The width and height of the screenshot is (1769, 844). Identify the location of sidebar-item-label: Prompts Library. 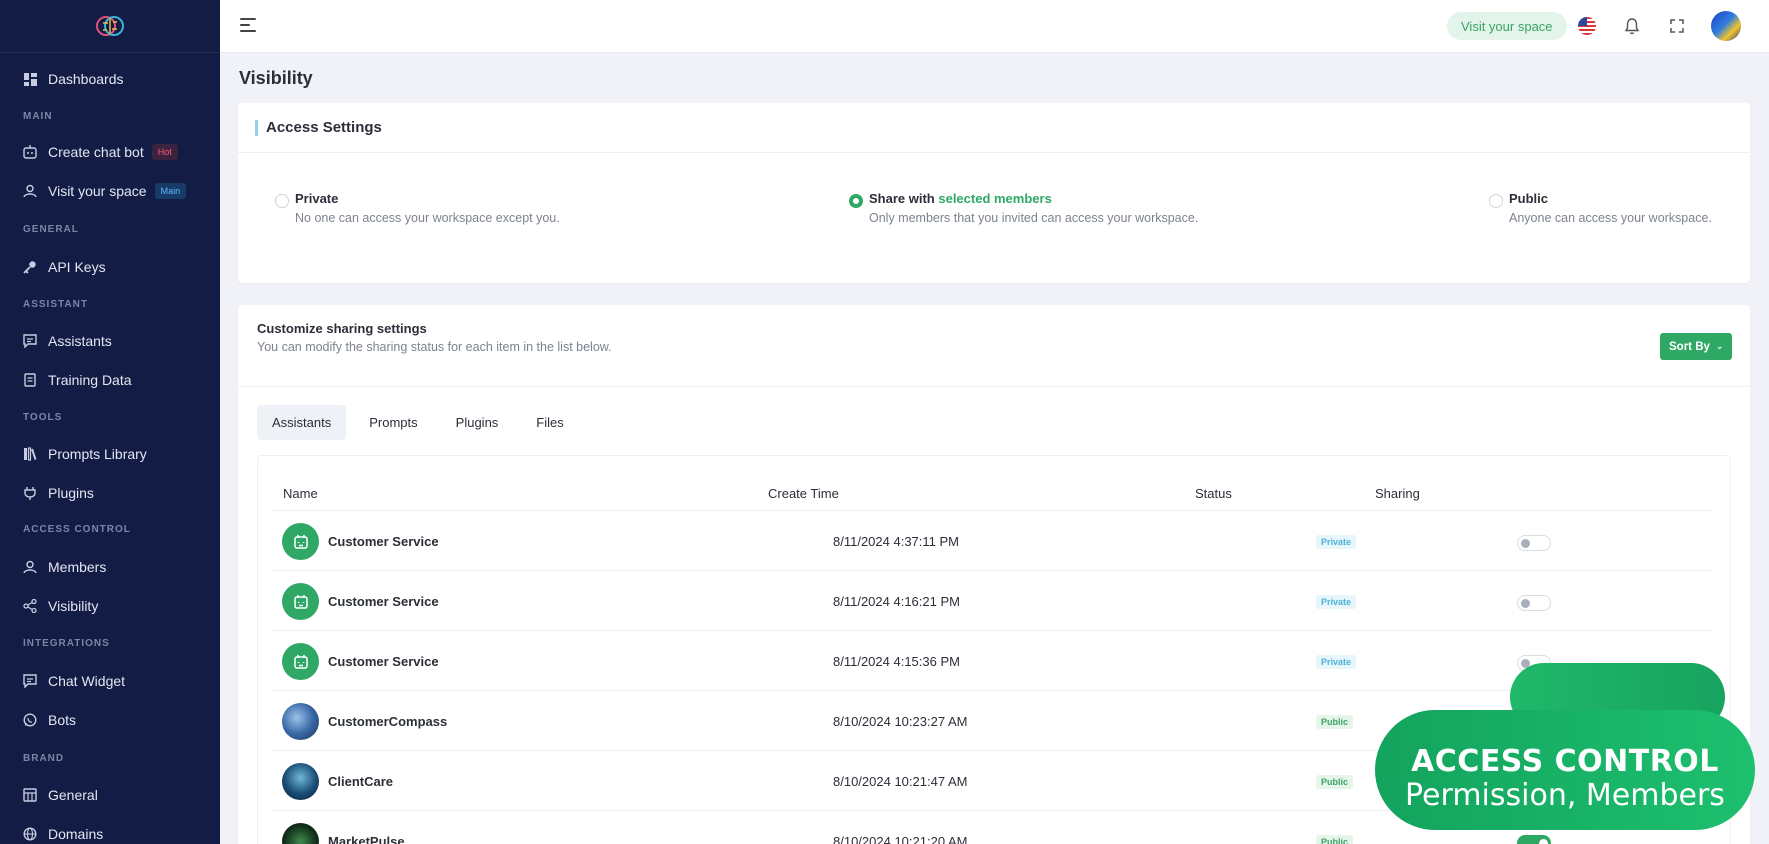
(97, 454).